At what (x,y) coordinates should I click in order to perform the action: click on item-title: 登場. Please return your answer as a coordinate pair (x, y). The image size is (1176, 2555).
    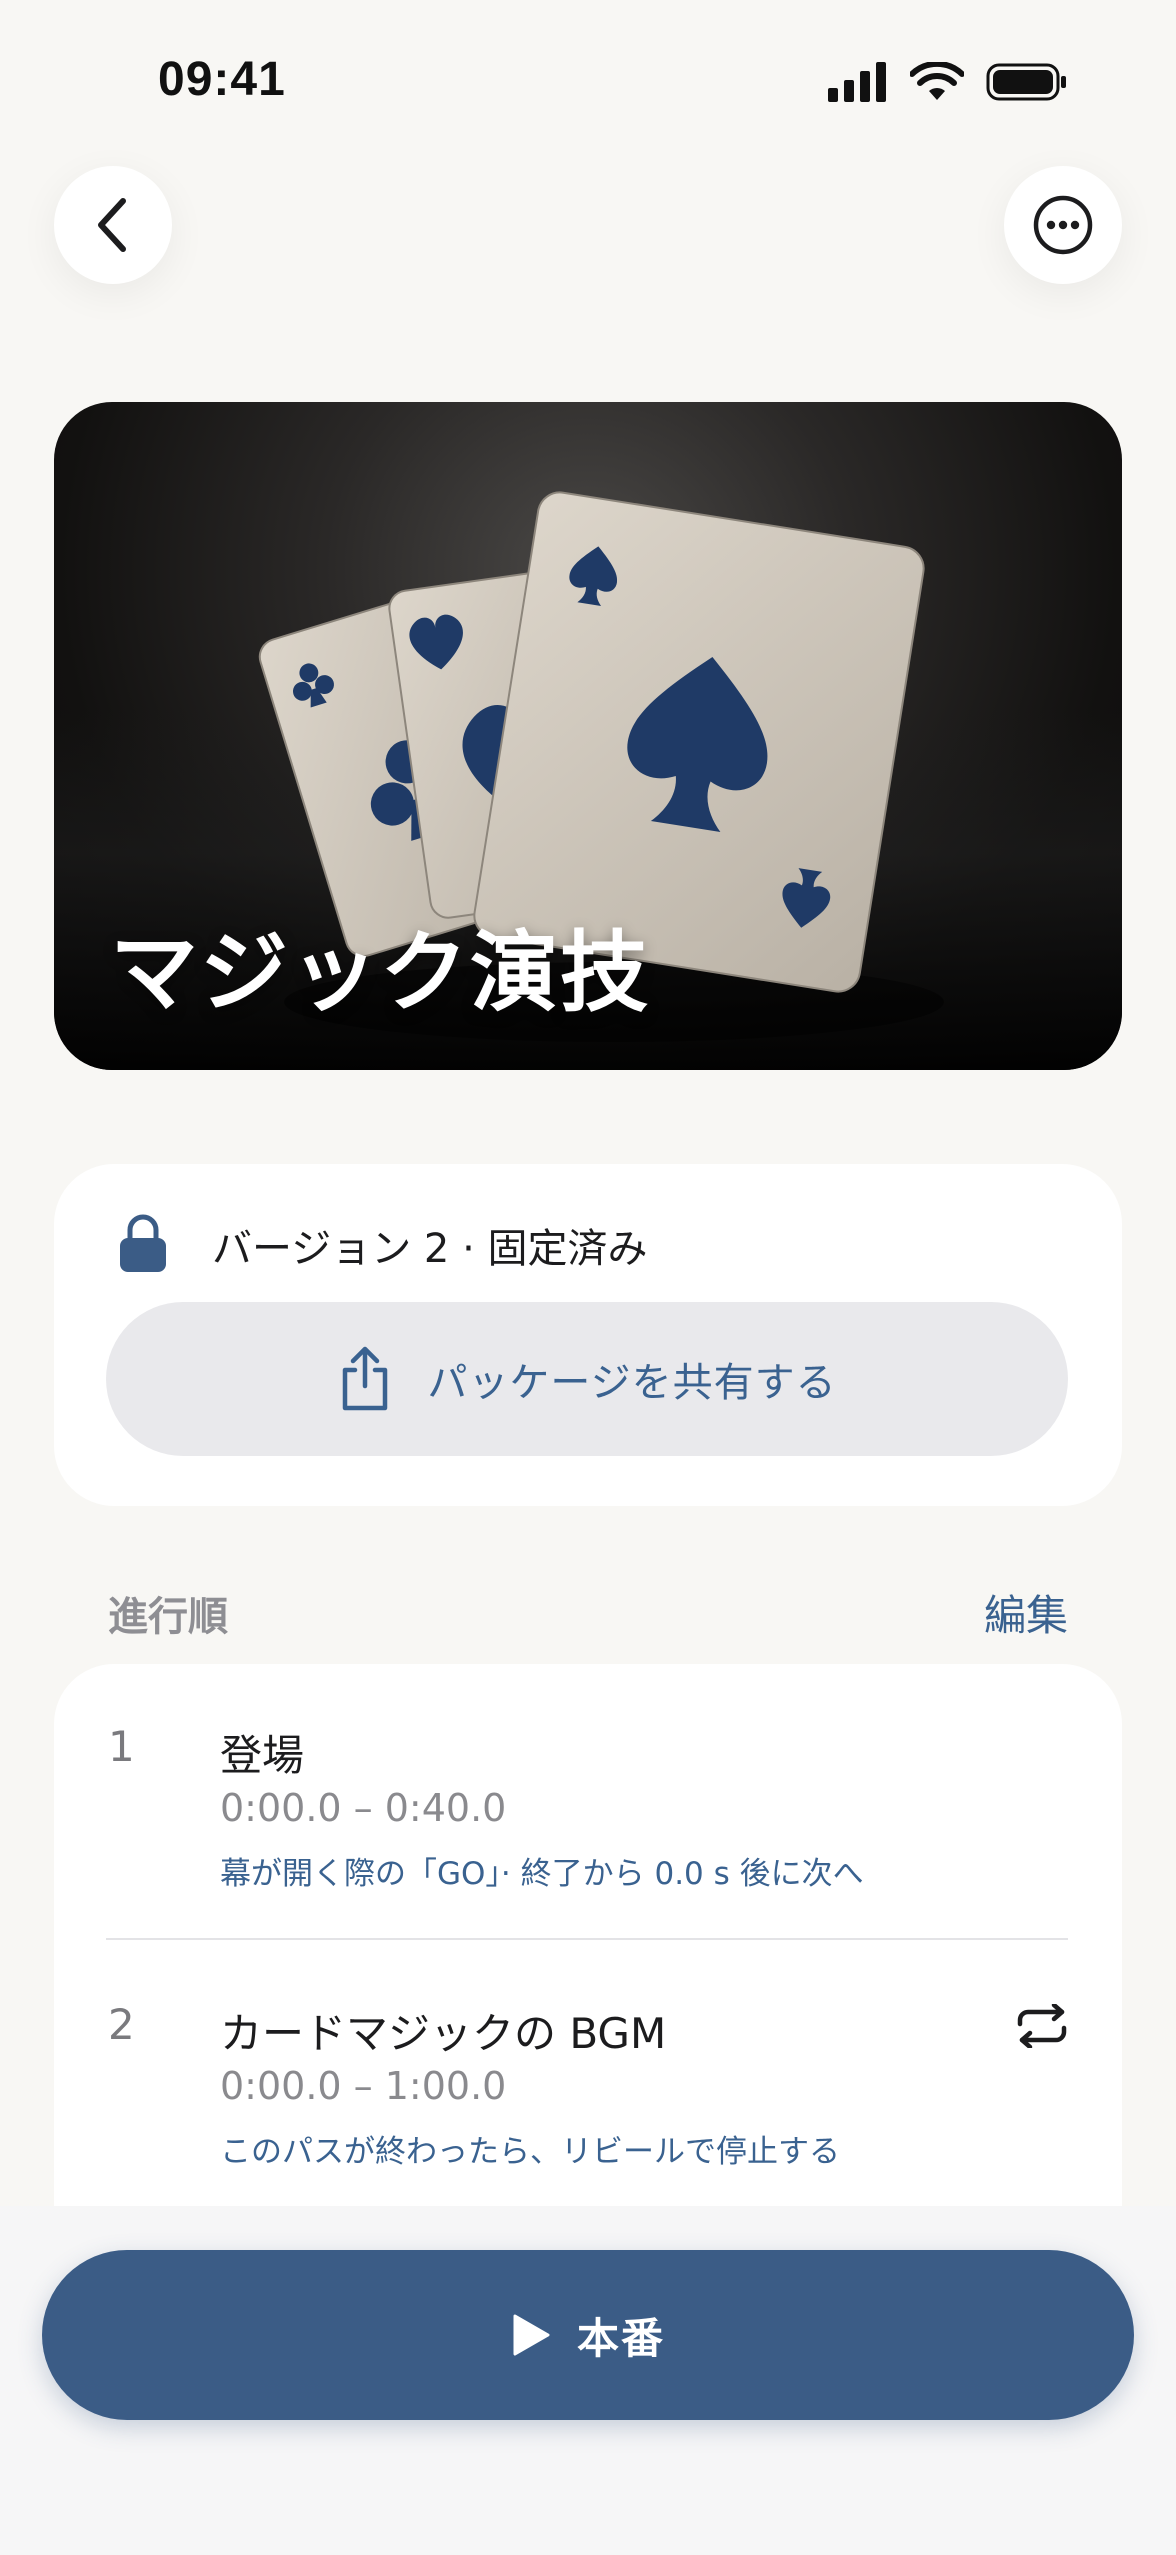
    Looking at the image, I should click on (262, 1755).